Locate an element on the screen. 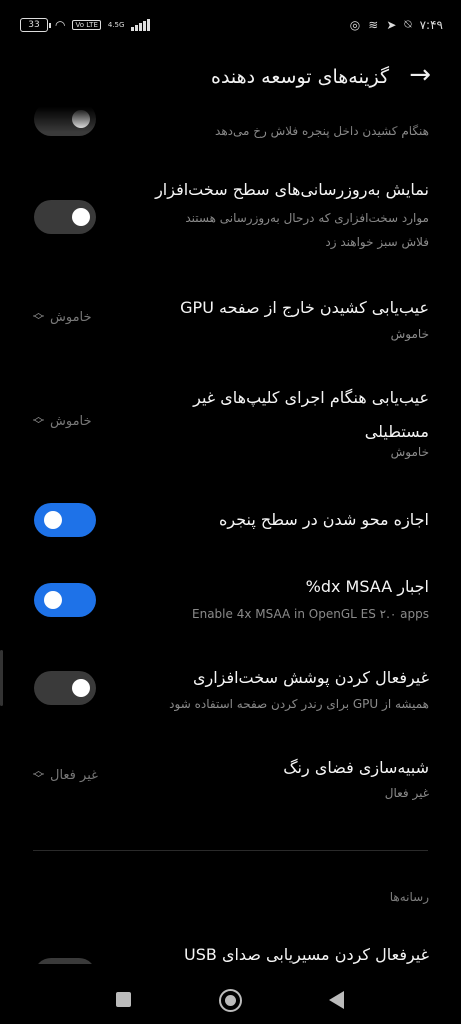  row-title: نمایش به‌روزرسانی‌های سطح سخت‌افزار is located at coordinates (292, 189).